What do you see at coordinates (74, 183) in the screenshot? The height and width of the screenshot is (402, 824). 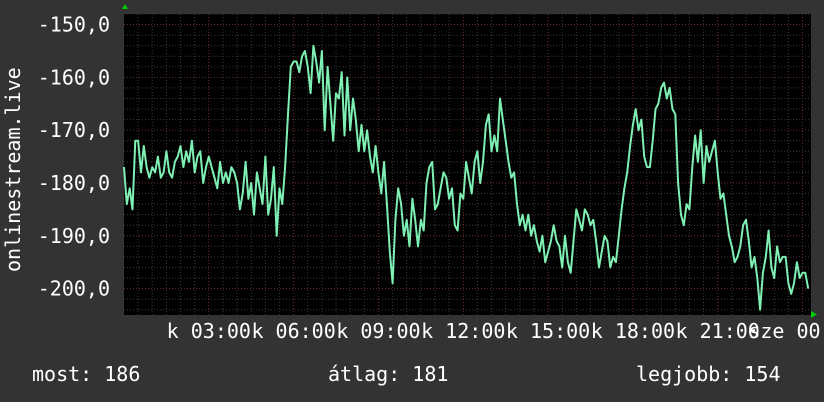 I see `y-tick-label: -180,0` at bounding box center [74, 183].